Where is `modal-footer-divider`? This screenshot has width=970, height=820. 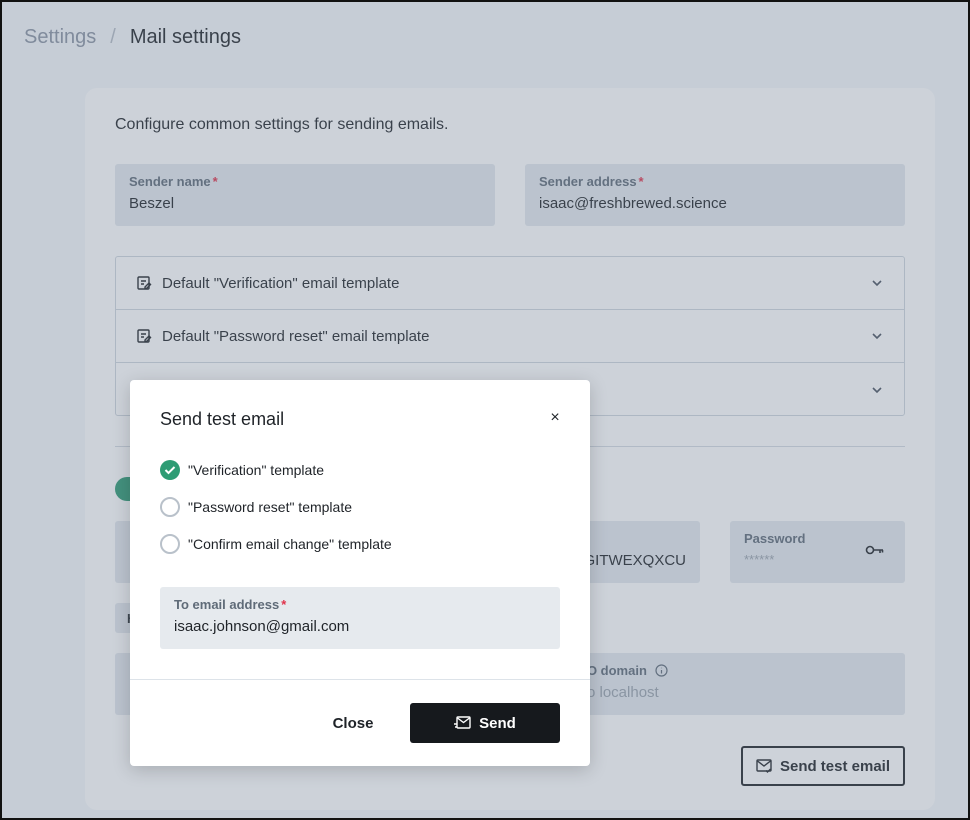 modal-footer-divider is located at coordinates (360, 679).